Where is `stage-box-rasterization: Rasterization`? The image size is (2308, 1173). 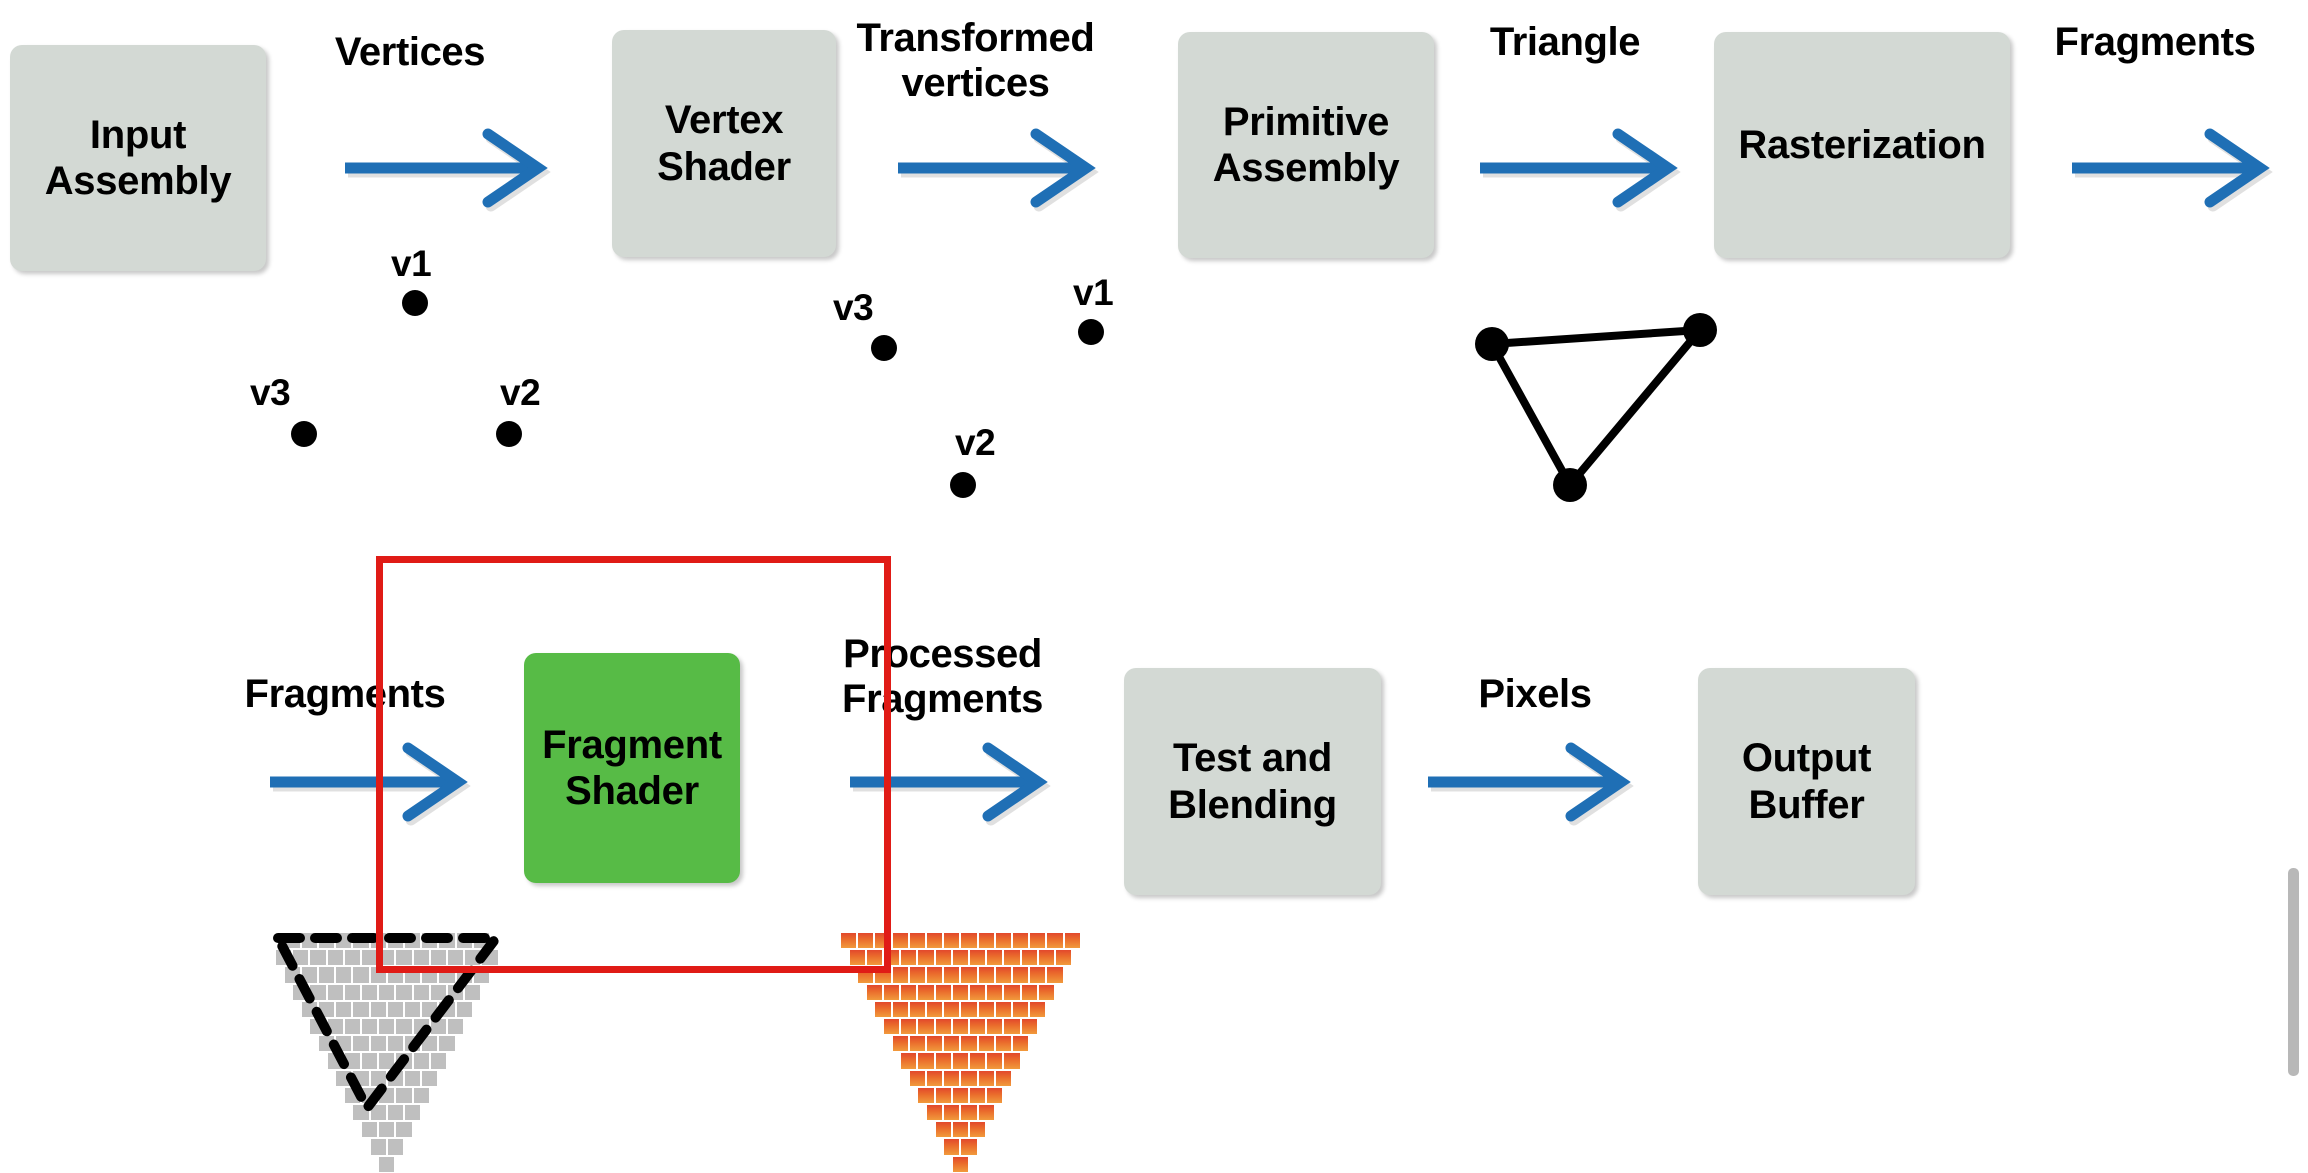
stage-box-rasterization: Rasterization is located at coordinates (1862, 145).